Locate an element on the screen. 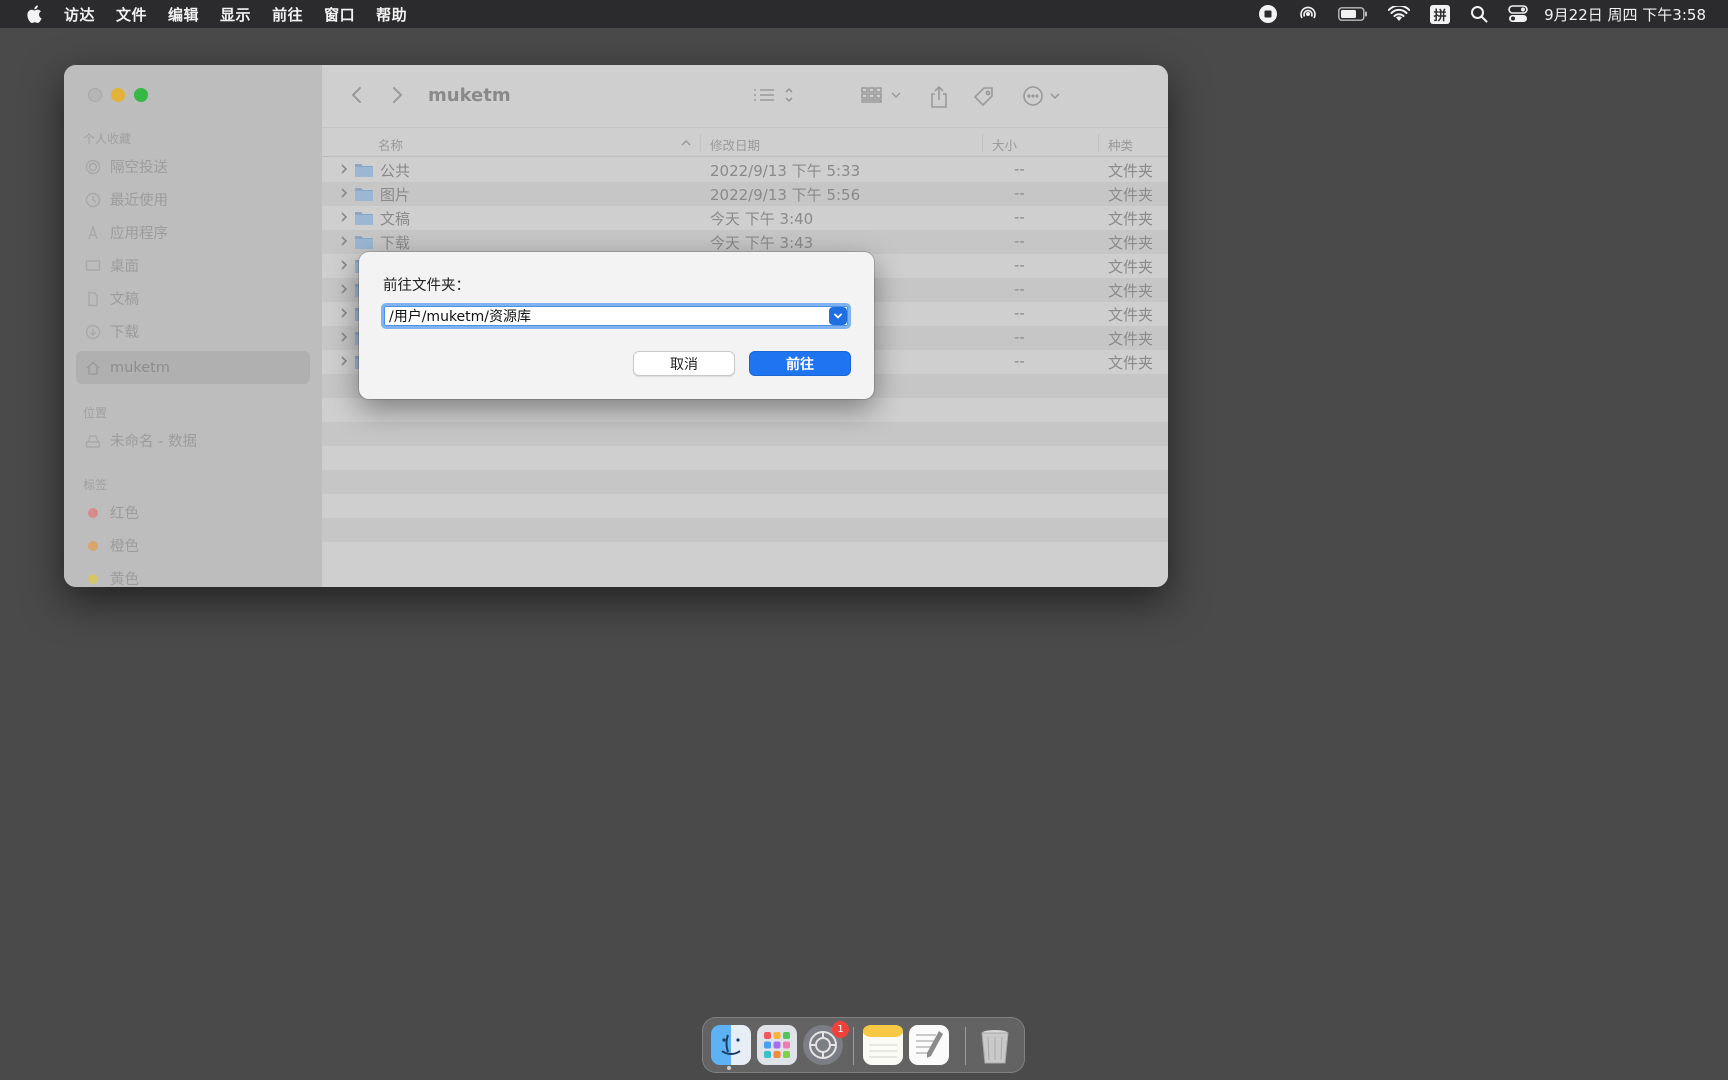  column-header: 名称 修改日期 大小 种类 is located at coordinates (745, 142).